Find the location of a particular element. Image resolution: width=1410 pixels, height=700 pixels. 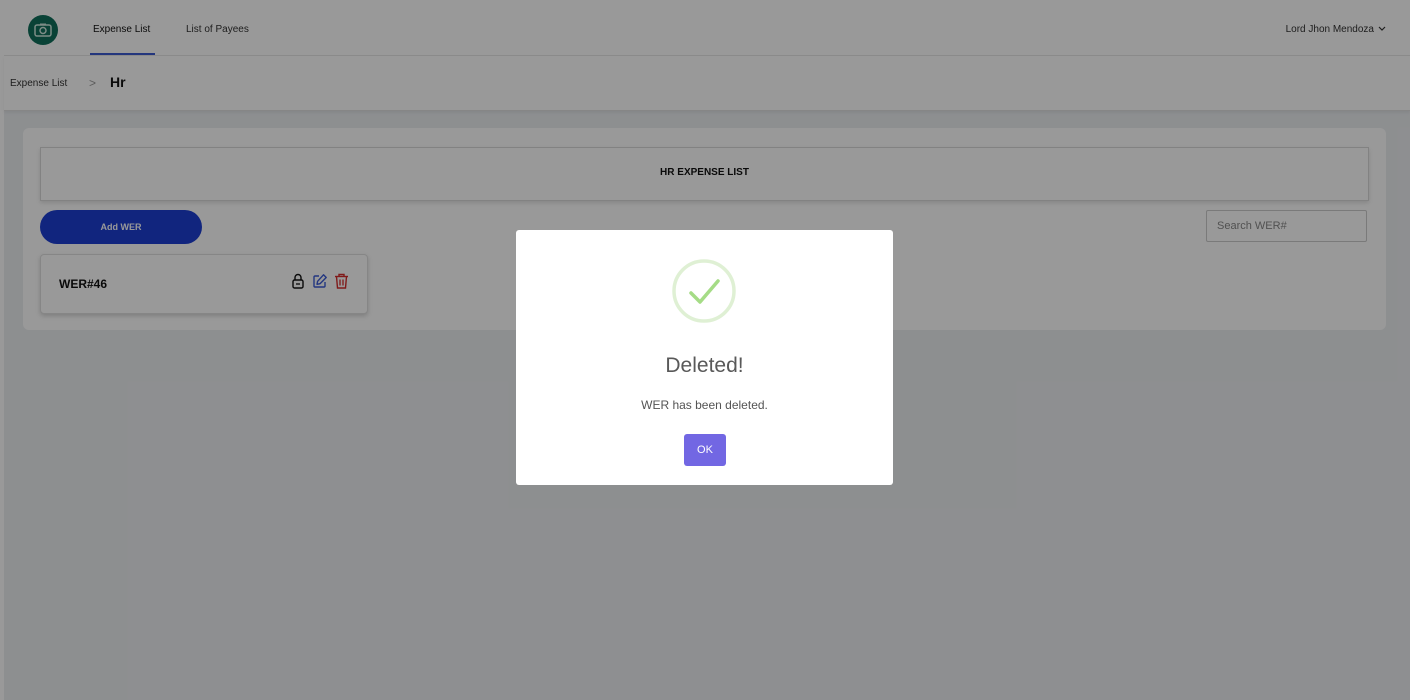

success-dialog: Deleted! WER has been deleted. OK is located at coordinates (704, 357).